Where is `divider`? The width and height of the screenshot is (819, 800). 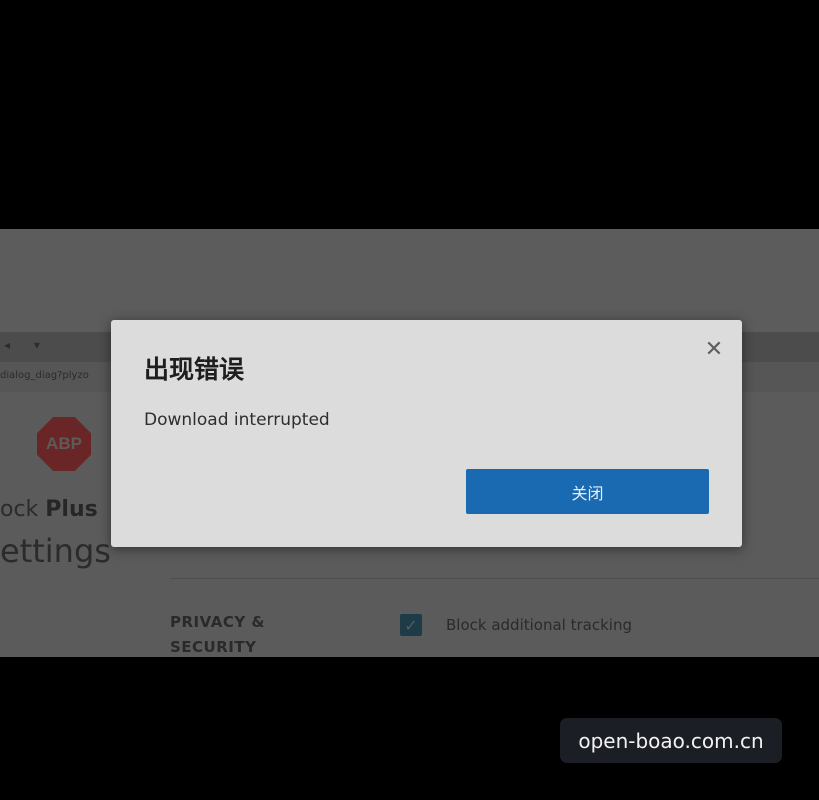
divider is located at coordinates (494, 578).